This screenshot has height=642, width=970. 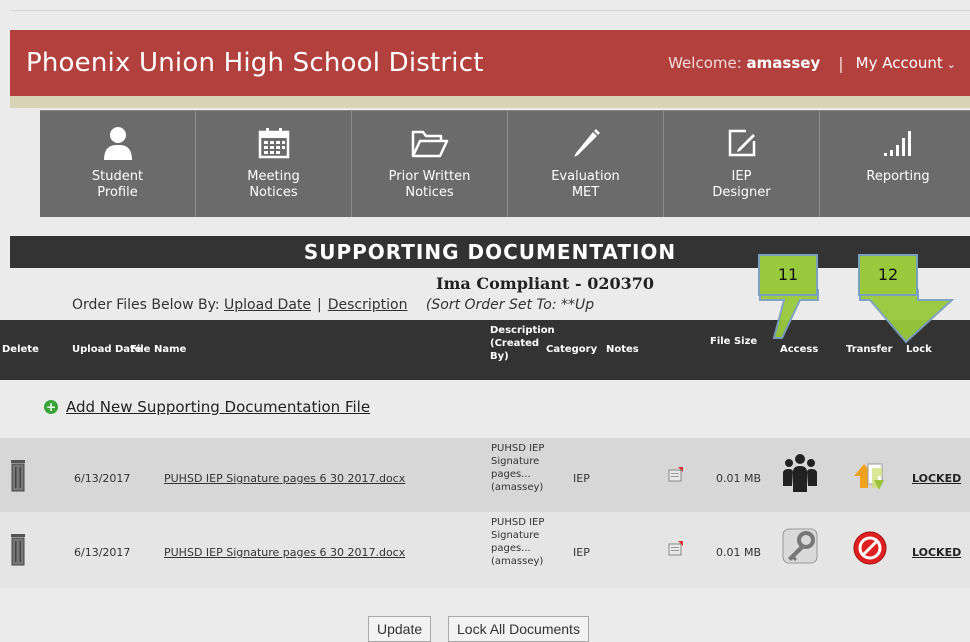 What do you see at coordinates (742, 164) in the screenshot?
I see `nav-iep-designer: IEP Designer` at bounding box center [742, 164].